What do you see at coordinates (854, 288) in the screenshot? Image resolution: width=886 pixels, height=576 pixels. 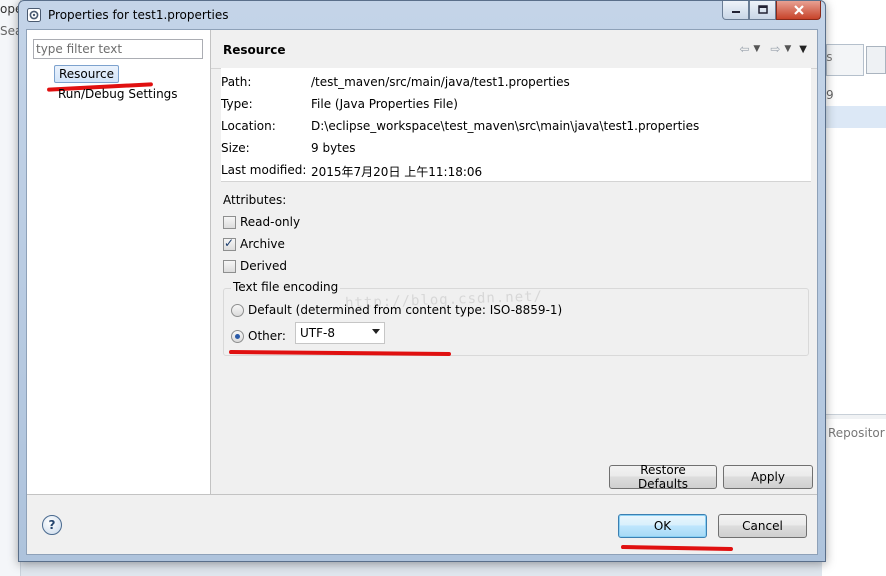 I see `background-right-pane` at bounding box center [854, 288].